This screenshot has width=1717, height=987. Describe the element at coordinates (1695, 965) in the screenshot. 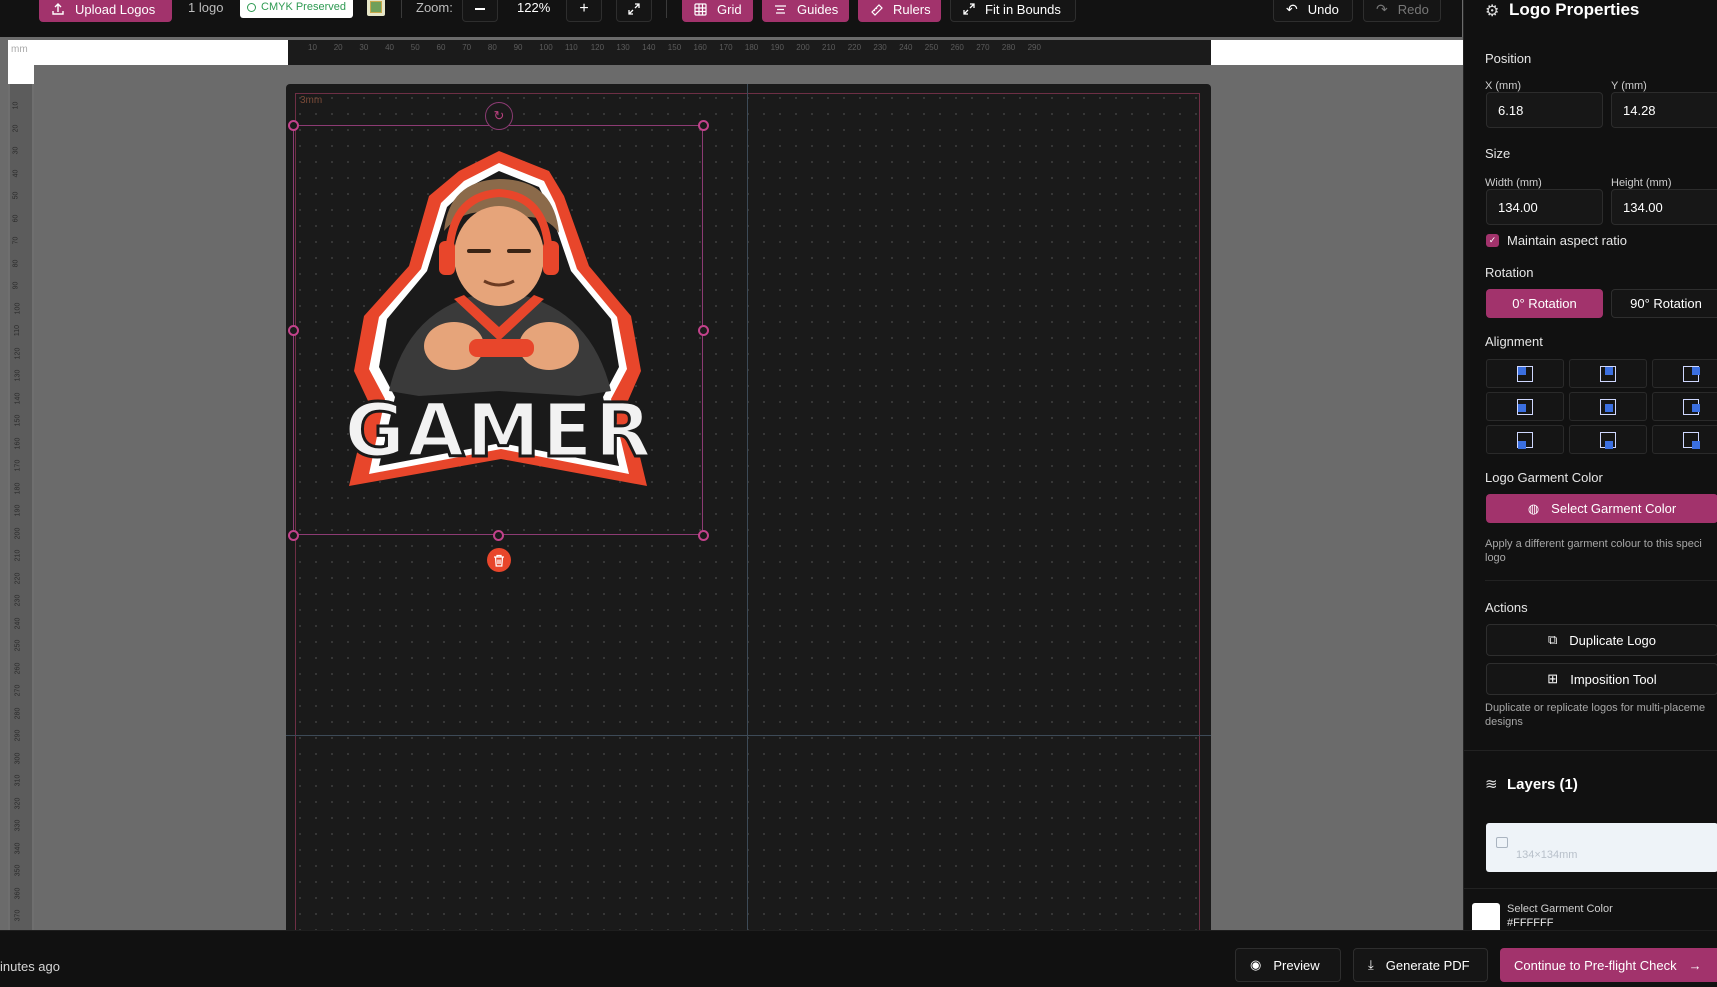

I see `arrow-right-icon: →` at that location.